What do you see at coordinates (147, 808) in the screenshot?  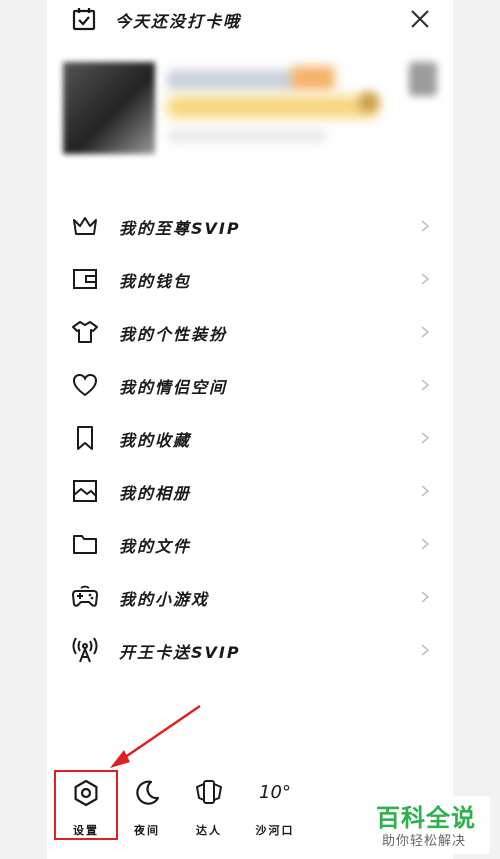 I see `night-mode-button: 夜间` at bounding box center [147, 808].